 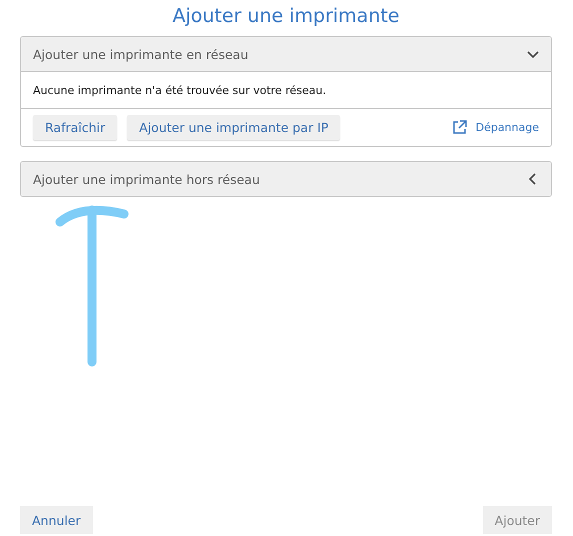 I want to click on accordion-header: Ajouter une imprimante en réseau, so click(x=286, y=54).